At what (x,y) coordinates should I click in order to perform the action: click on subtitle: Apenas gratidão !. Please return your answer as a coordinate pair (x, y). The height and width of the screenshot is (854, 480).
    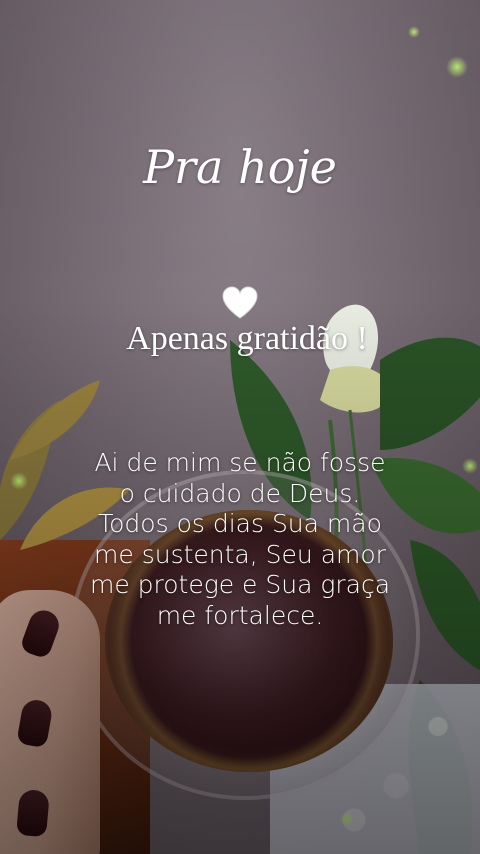
    Looking at the image, I should click on (247, 338).